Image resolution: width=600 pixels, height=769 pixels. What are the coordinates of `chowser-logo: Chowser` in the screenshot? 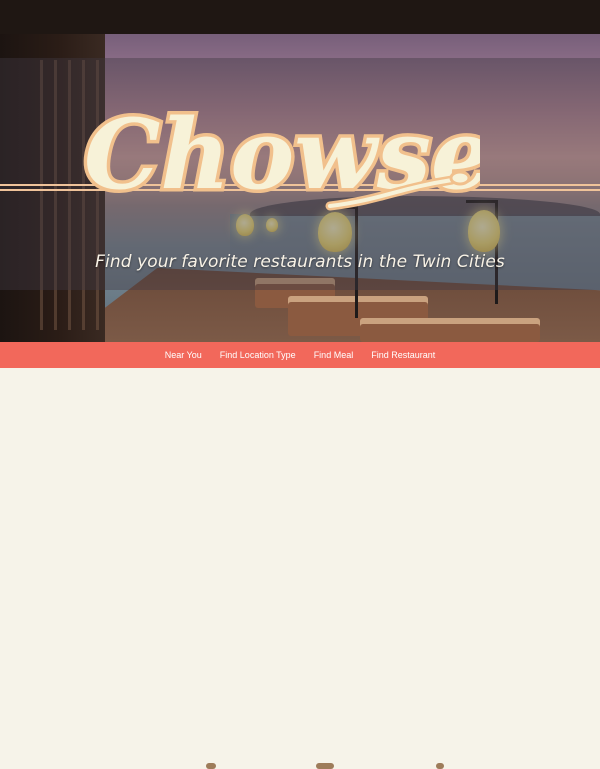 It's located at (281, 155).